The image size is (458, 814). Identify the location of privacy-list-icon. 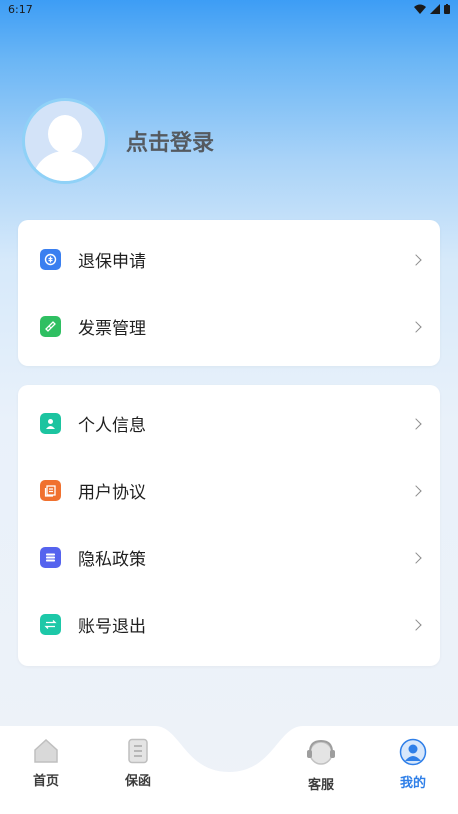
(50, 557).